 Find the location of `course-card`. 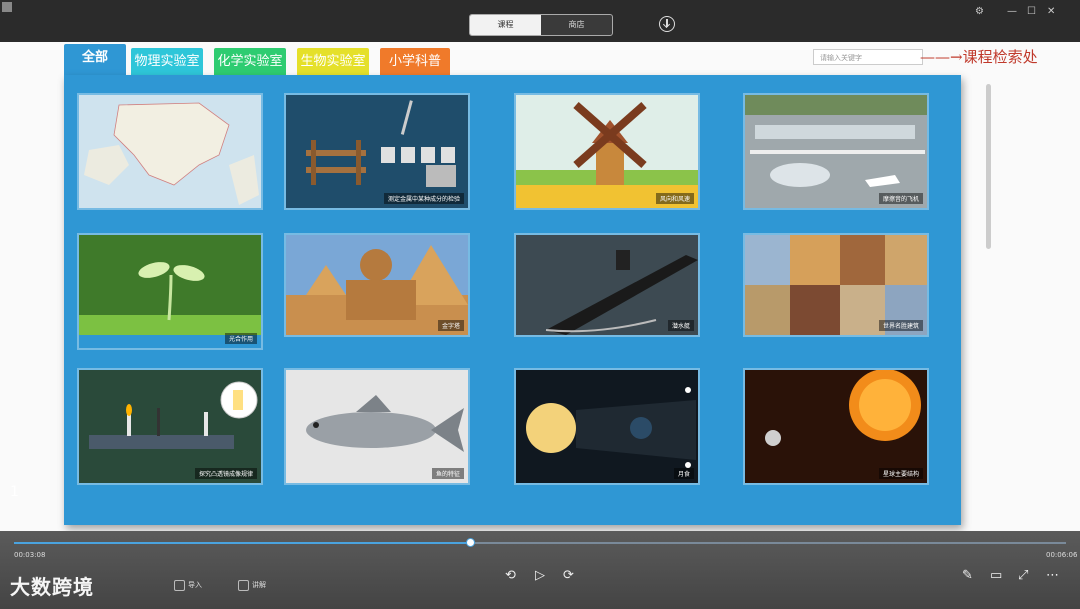

course-card is located at coordinates (170, 151).